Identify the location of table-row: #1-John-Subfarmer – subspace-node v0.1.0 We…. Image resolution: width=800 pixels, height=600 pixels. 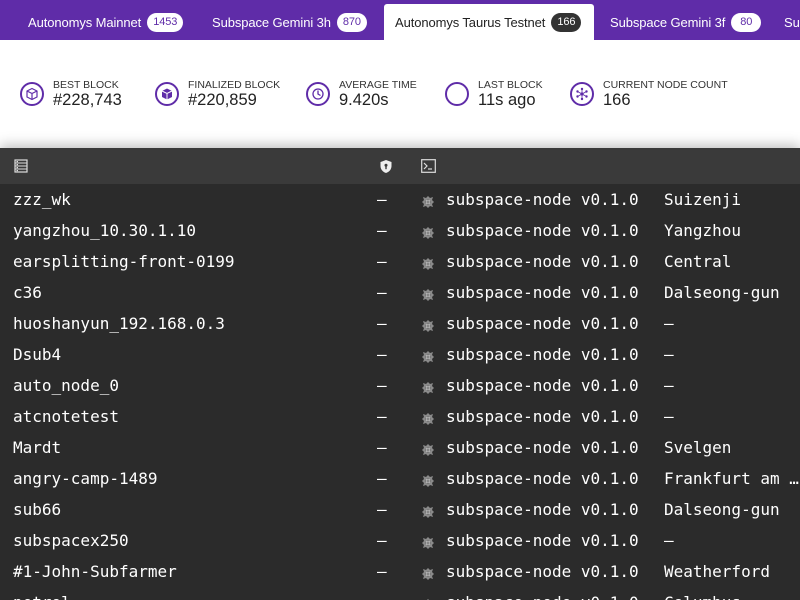
(400, 571).